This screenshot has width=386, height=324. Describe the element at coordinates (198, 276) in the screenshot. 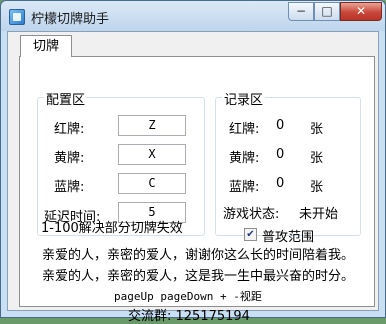

I see `footer-line-2: 亲爱的人，亲密的爱人，这是我一生中最兴奋的时分。` at that location.